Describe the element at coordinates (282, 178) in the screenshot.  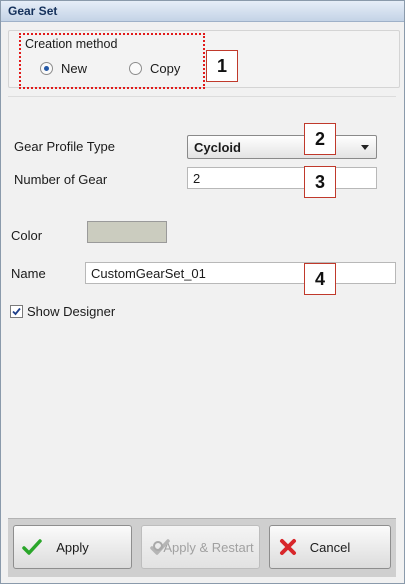
I see `number-of-gear-input: 2` at that location.